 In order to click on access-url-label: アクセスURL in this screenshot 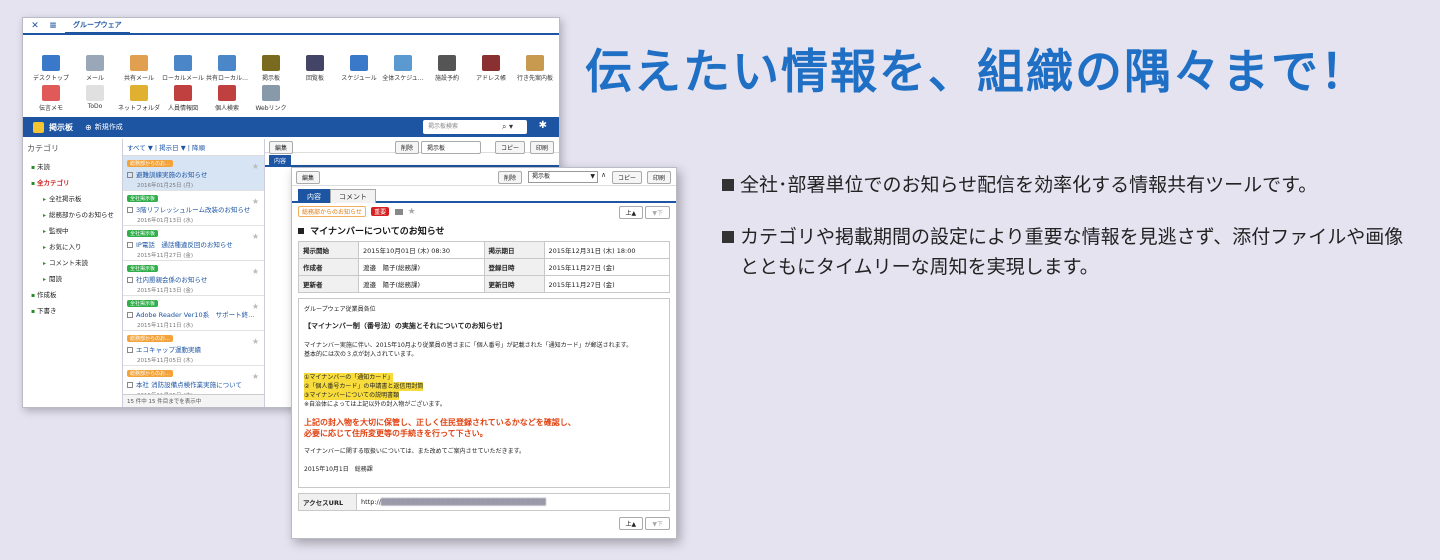, I will do `click(327, 502)`.